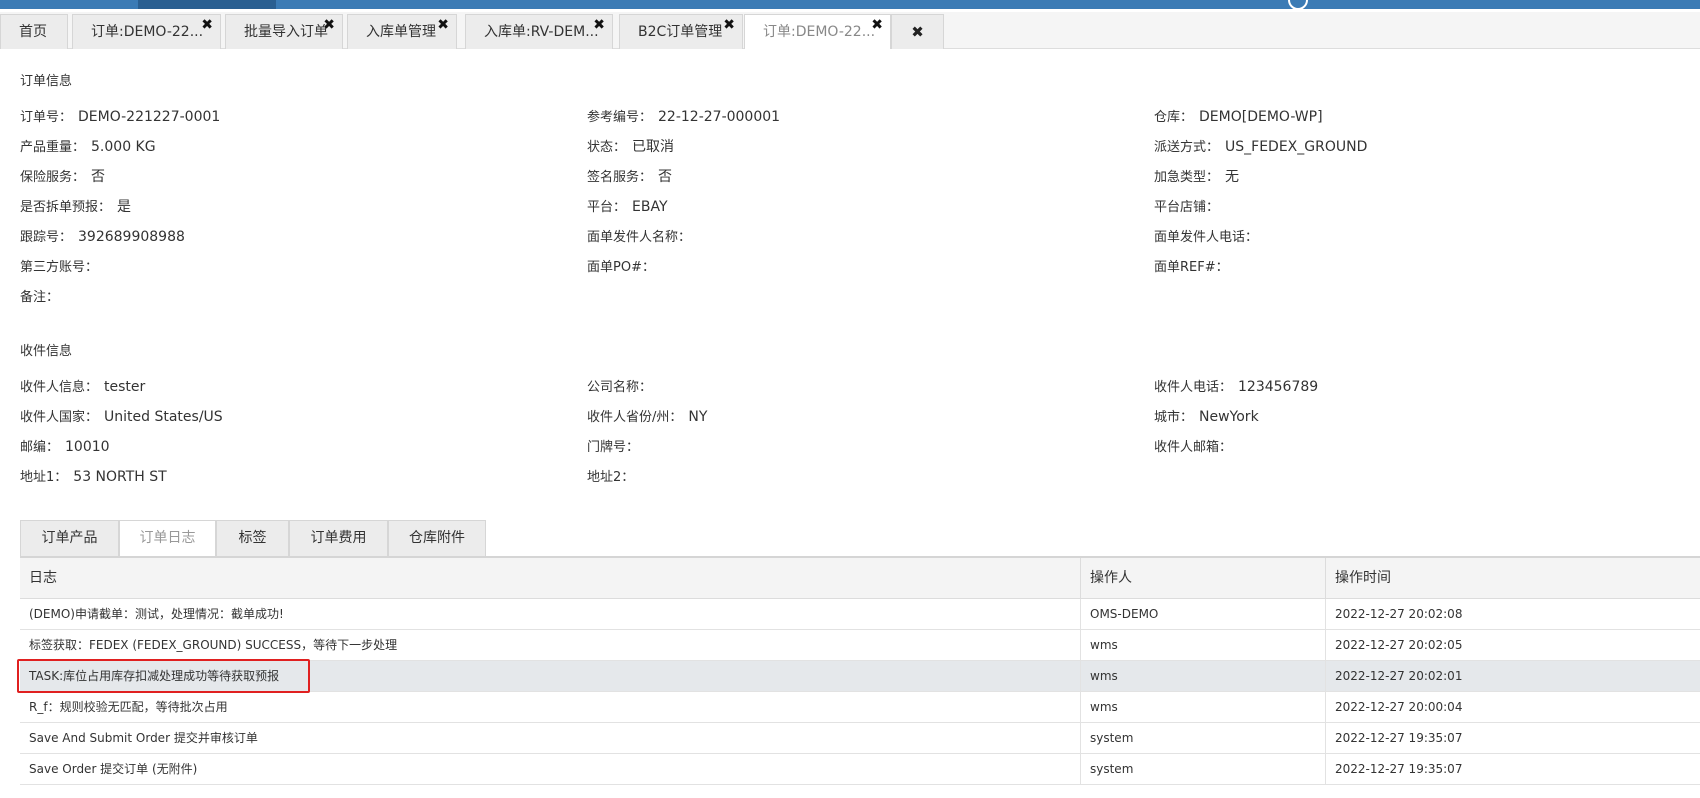 The image size is (1700, 798). I want to click on field-receiver-state: 收件人省份/州： NY, so click(647, 415).